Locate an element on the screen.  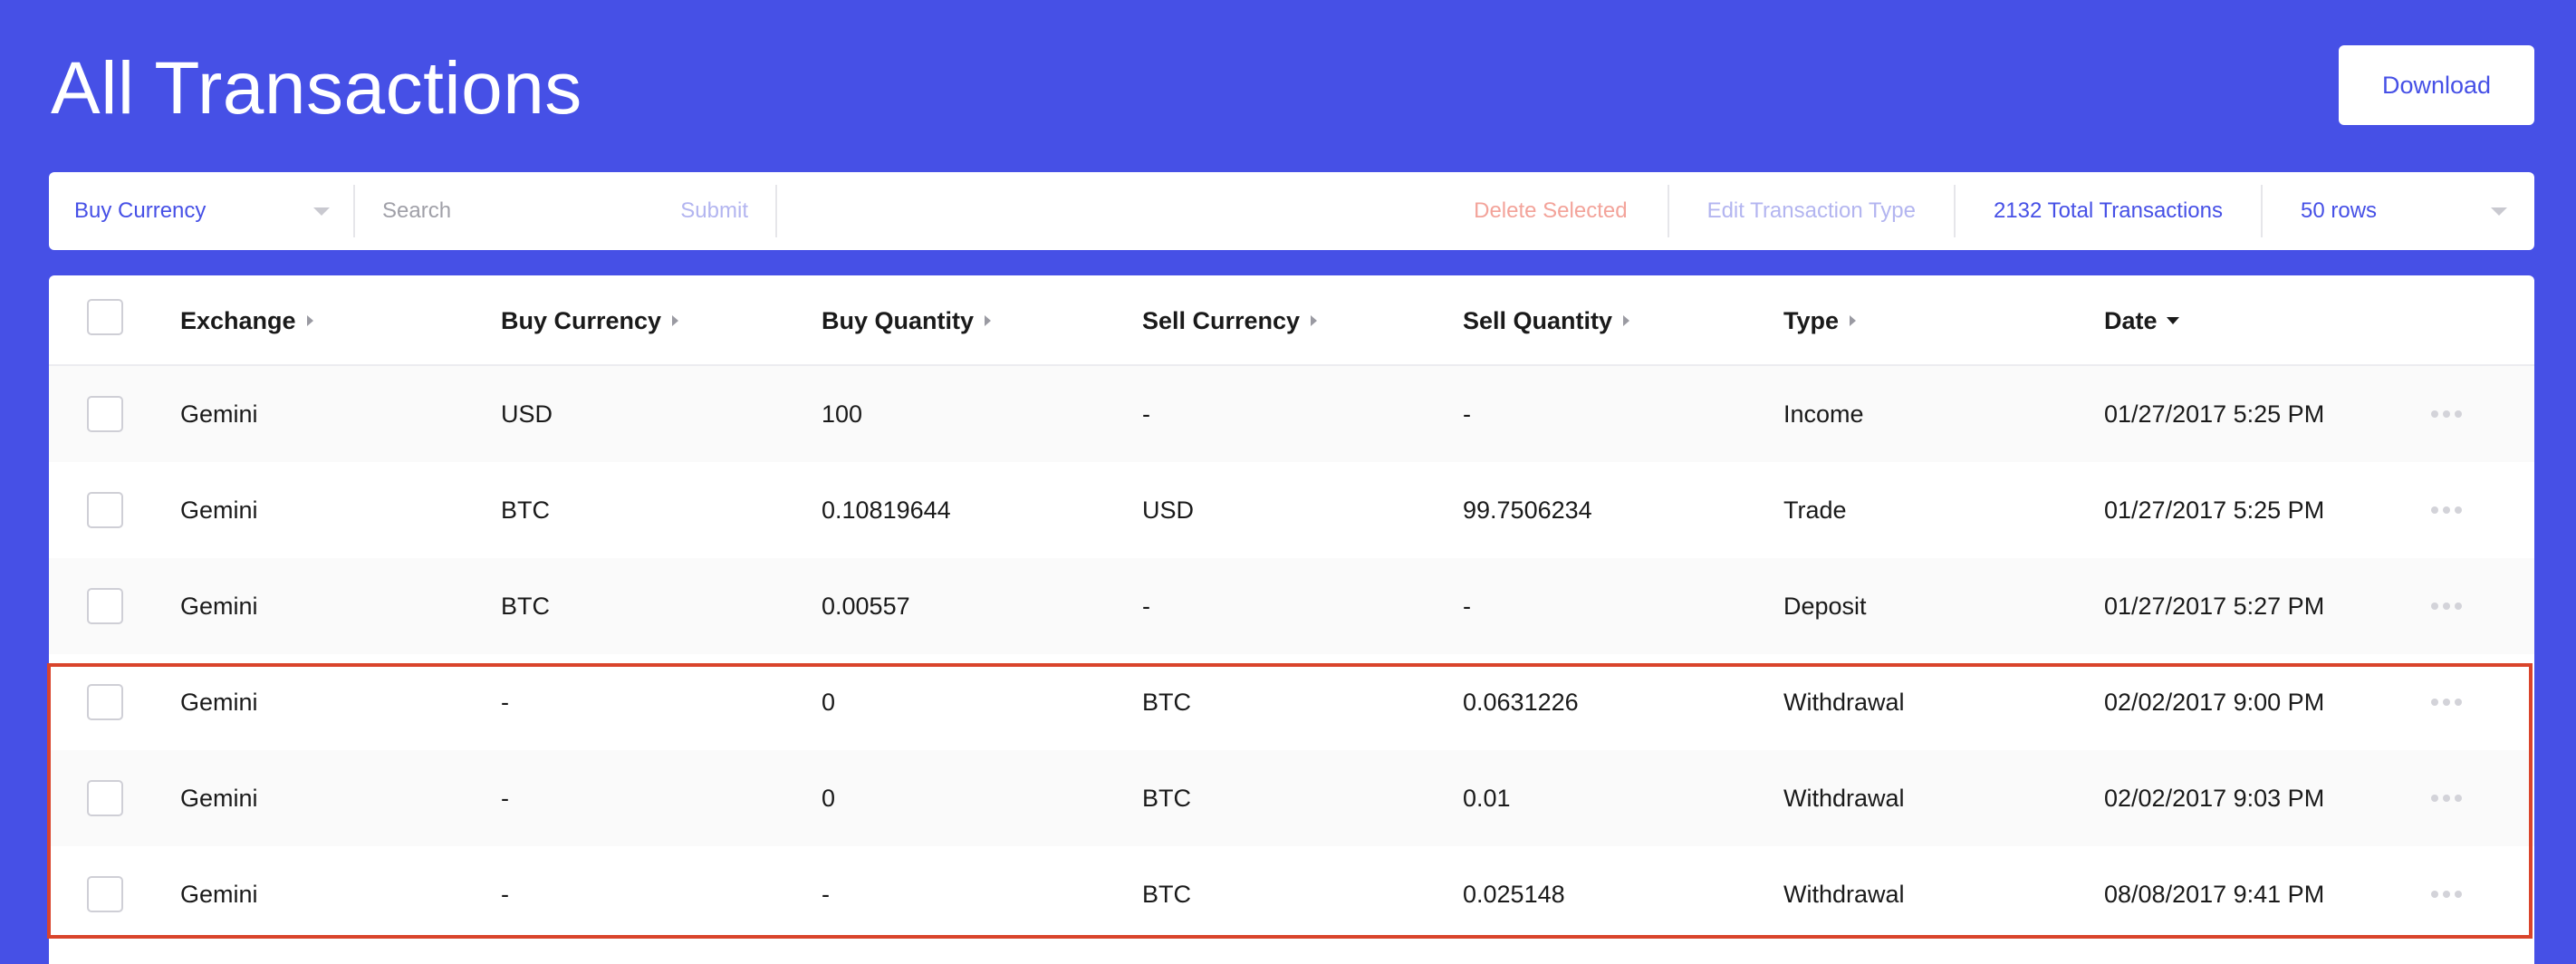
cell-date: 01/27/2017 5:27 PM is located at coordinates (2214, 606).